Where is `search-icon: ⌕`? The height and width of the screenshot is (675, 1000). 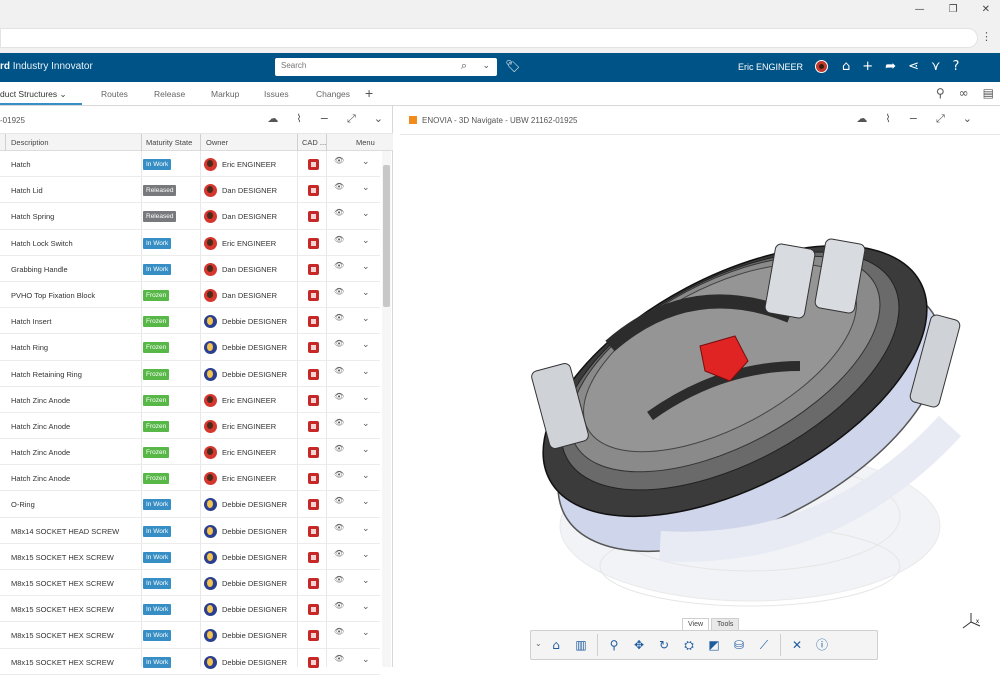
search-icon: ⌕ is located at coordinates (464, 66).